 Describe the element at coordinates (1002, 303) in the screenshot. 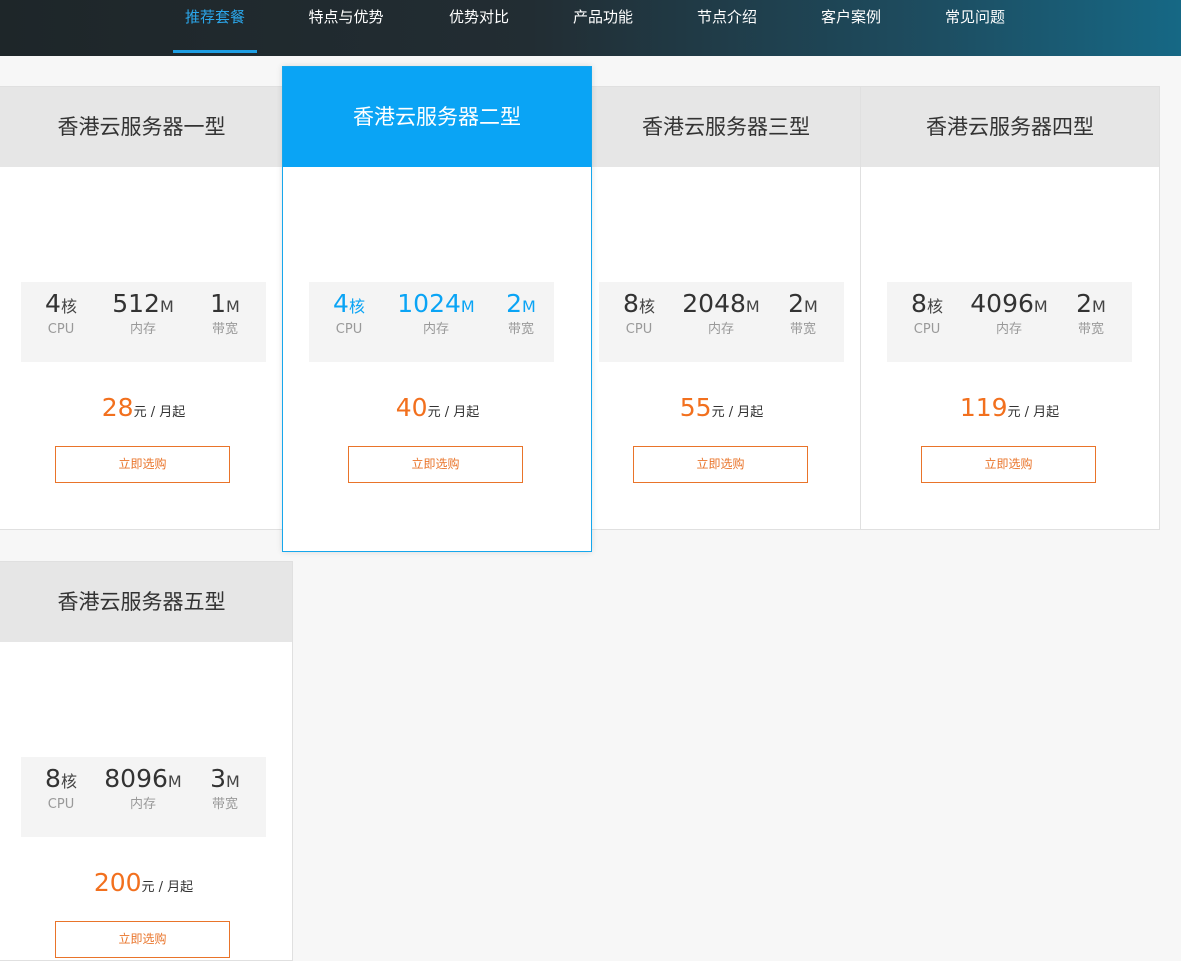

I see `memory-value: 4096` at that location.